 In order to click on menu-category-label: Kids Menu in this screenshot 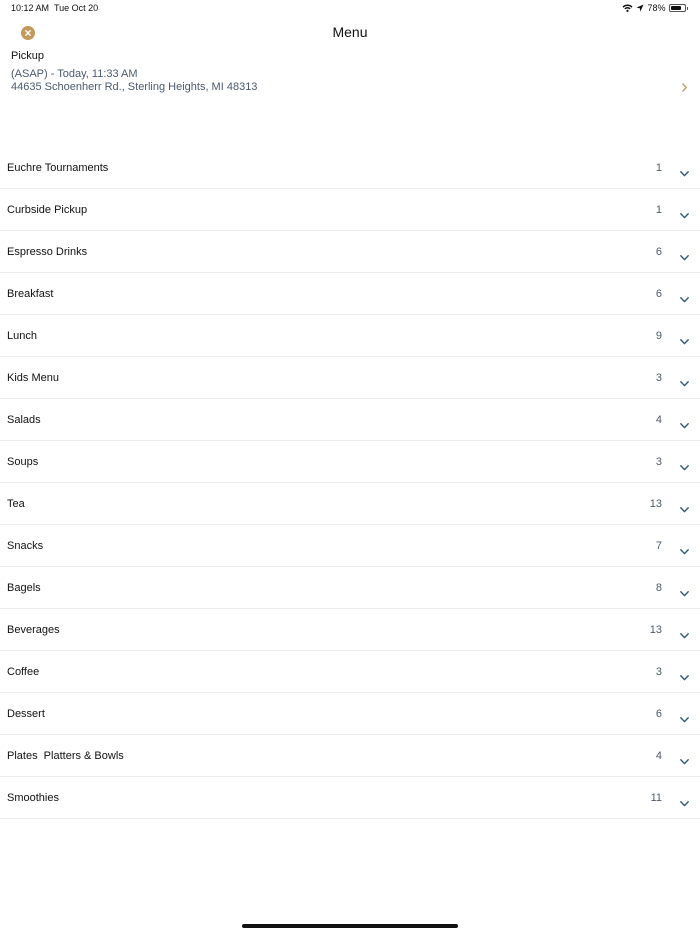, I will do `click(33, 378)`.